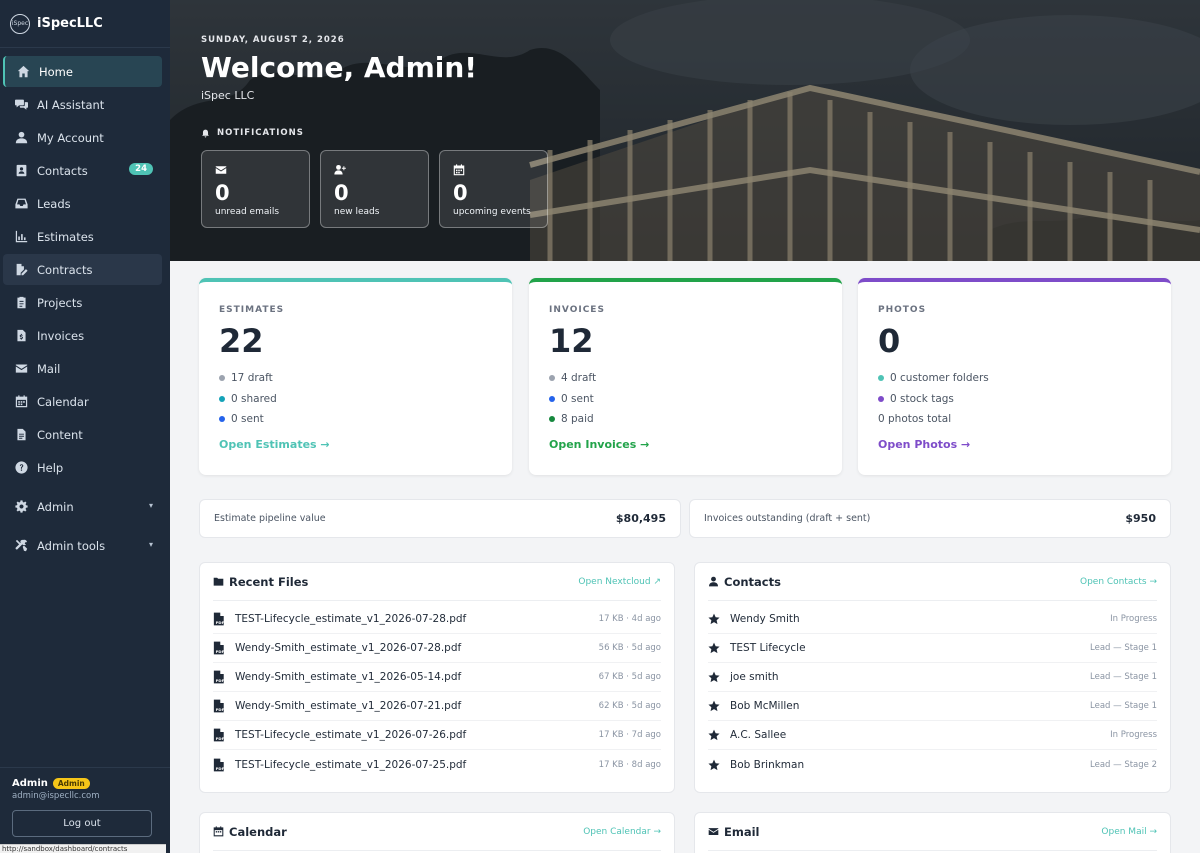 The width and height of the screenshot is (1200, 853). What do you see at coordinates (932, 648) in the screenshot?
I see `contact-row: TEST Lifecycle Lead — Stage 1` at bounding box center [932, 648].